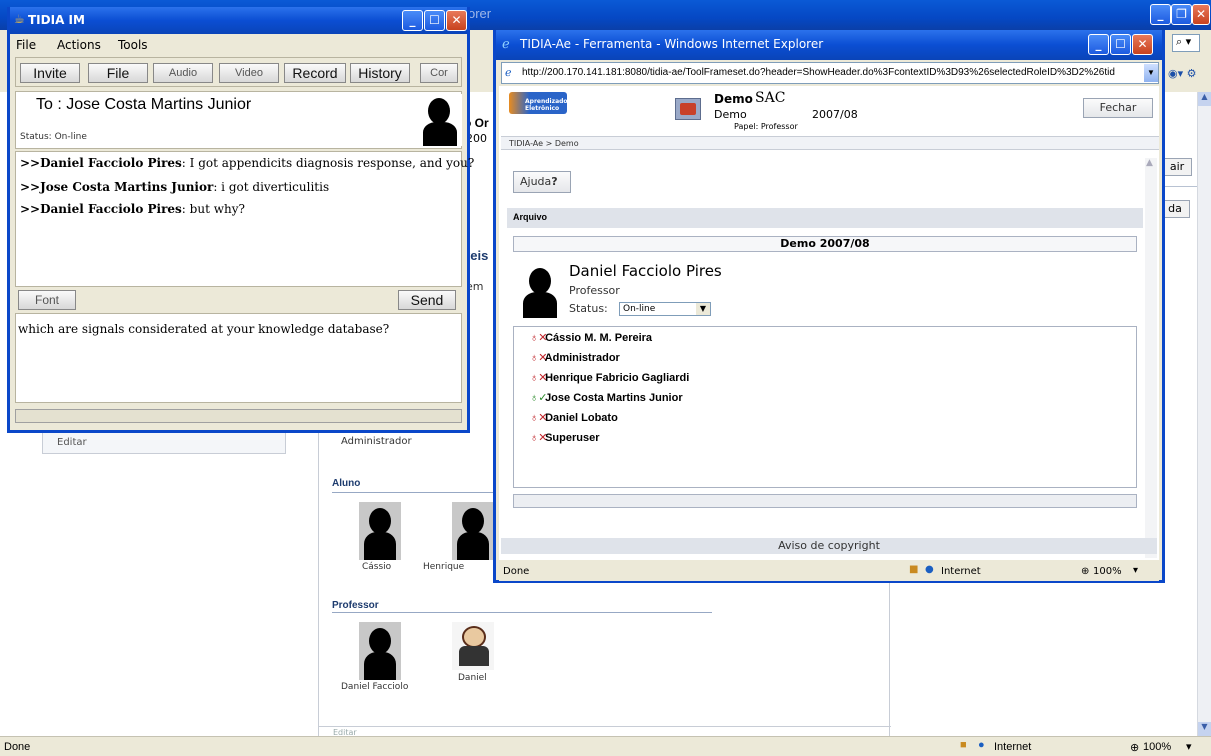 Image resolution: width=1211 pixels, height=756 pixels. I want to click on user-avatar, so click(540, 291).